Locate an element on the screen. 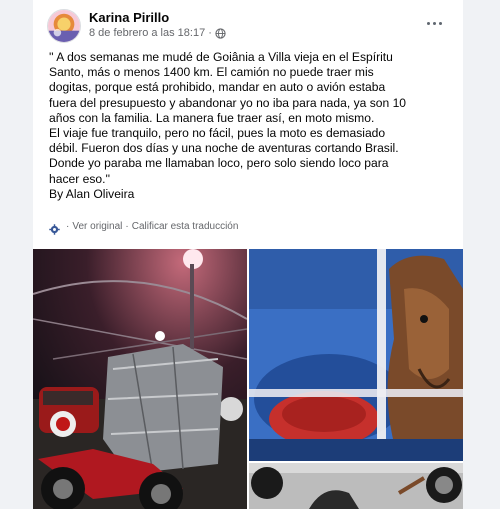  avatar is located at coordinates (64, 26).